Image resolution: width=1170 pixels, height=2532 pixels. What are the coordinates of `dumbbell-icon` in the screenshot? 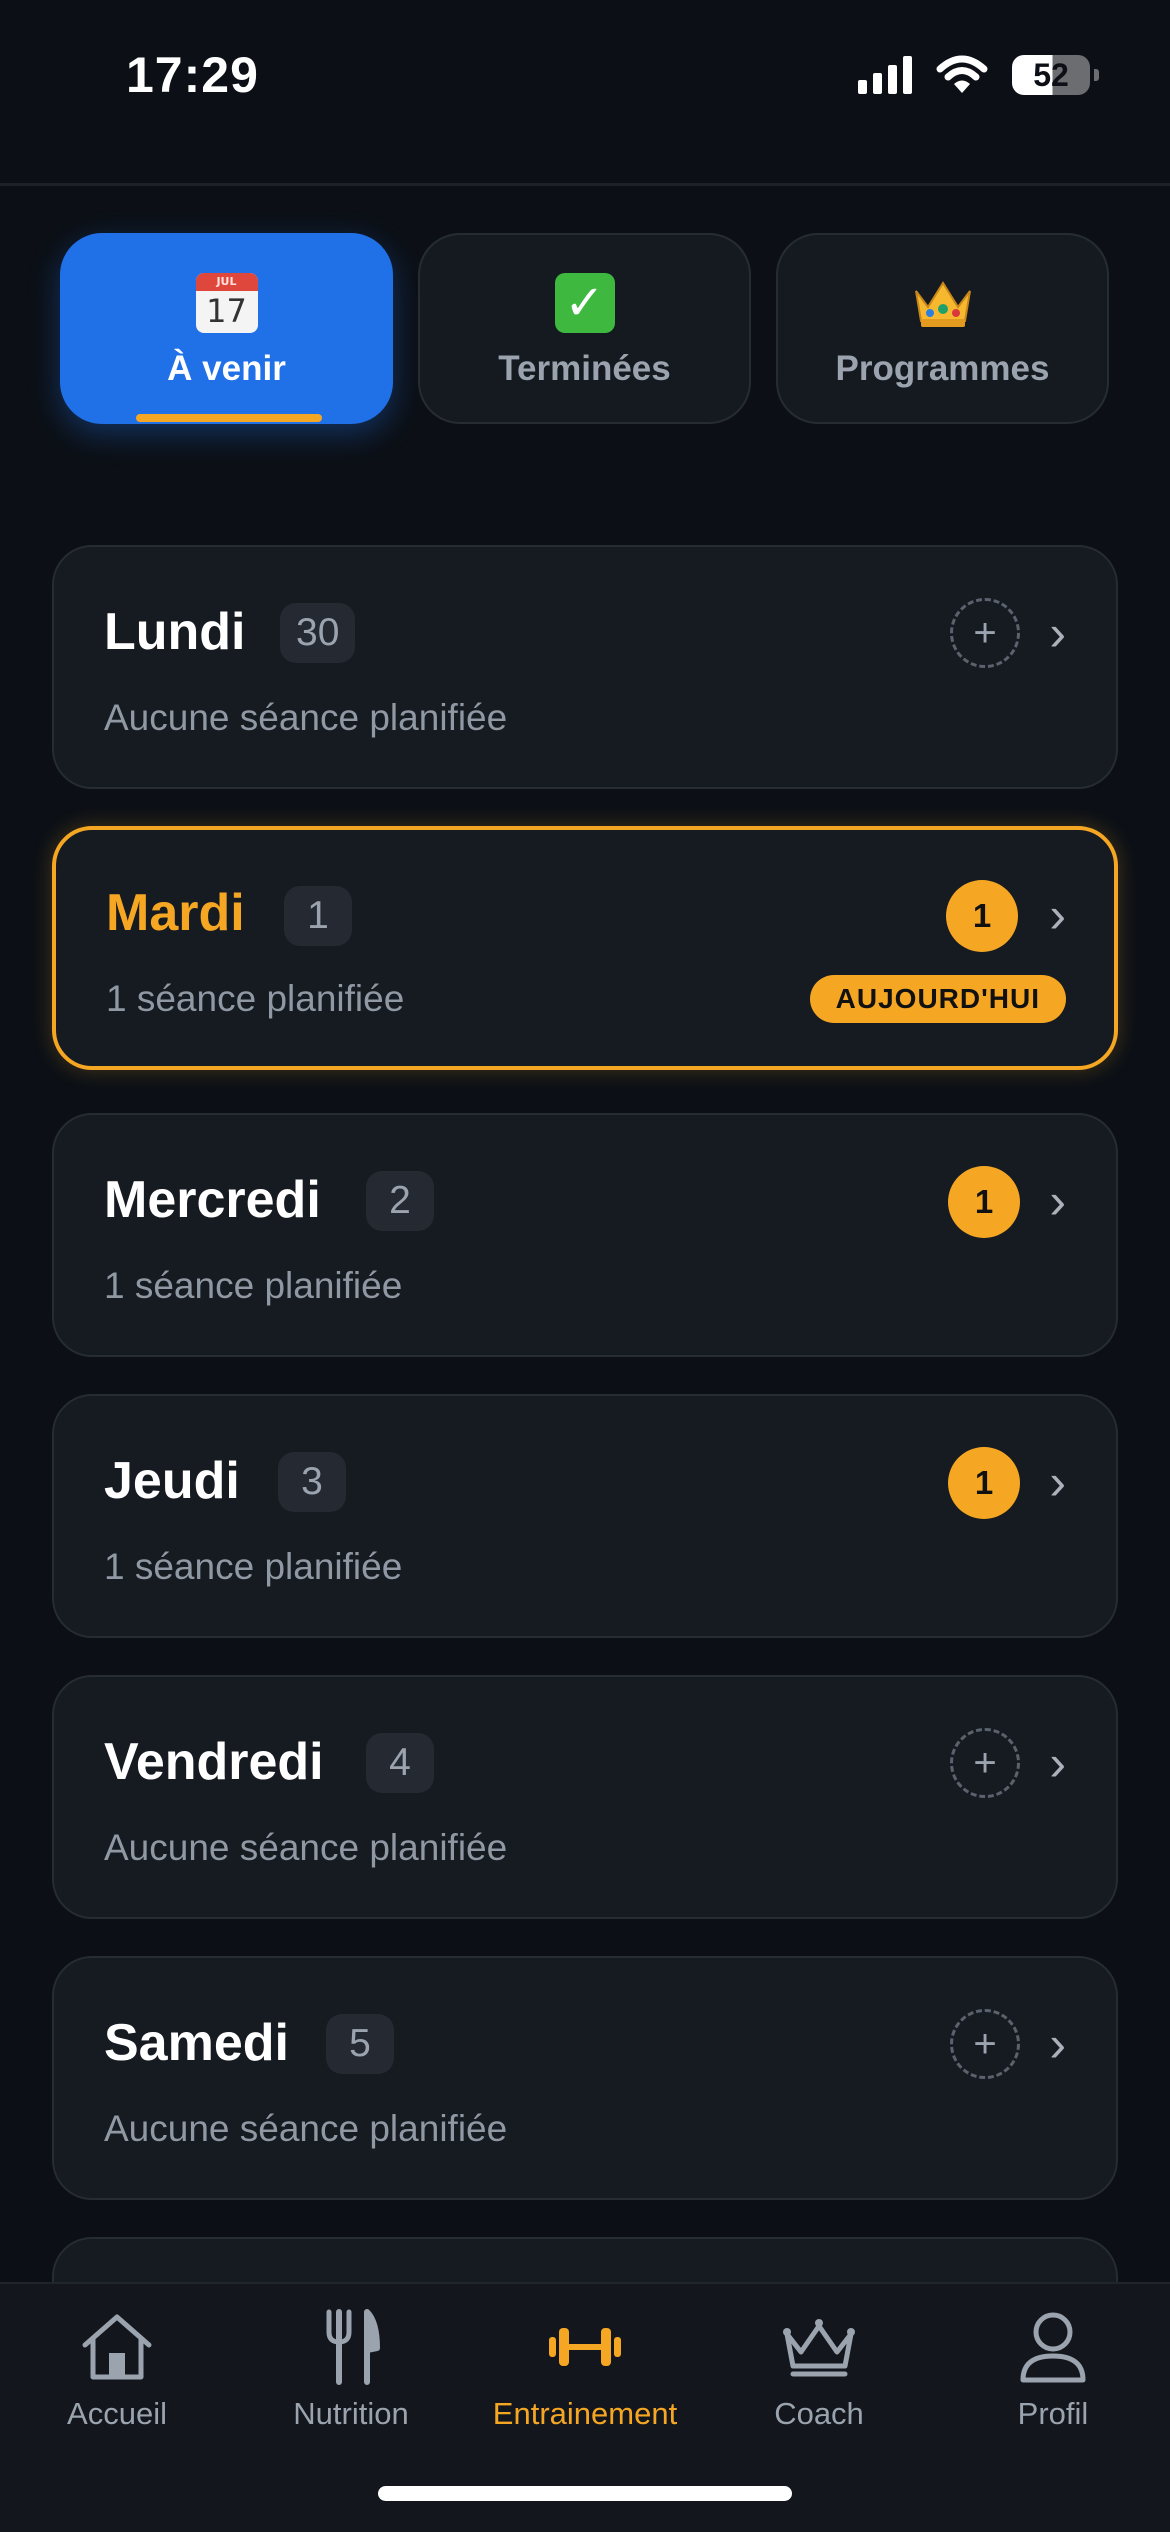 It's located at (585, 2347).